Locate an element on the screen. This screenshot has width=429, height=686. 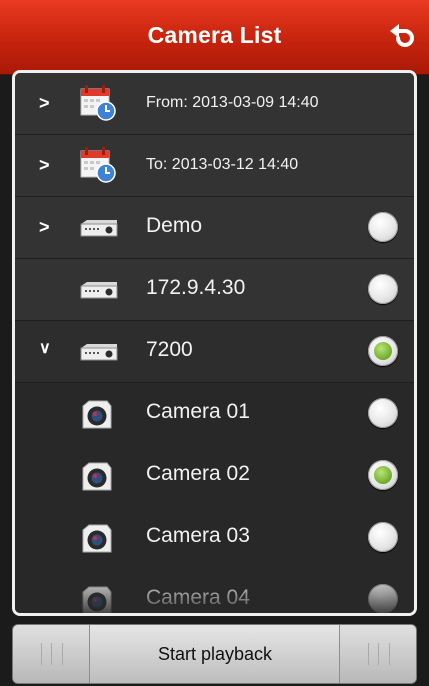
device-row-172-9-4-30: 172.9.4.30 is located at coordinates (214, 290).